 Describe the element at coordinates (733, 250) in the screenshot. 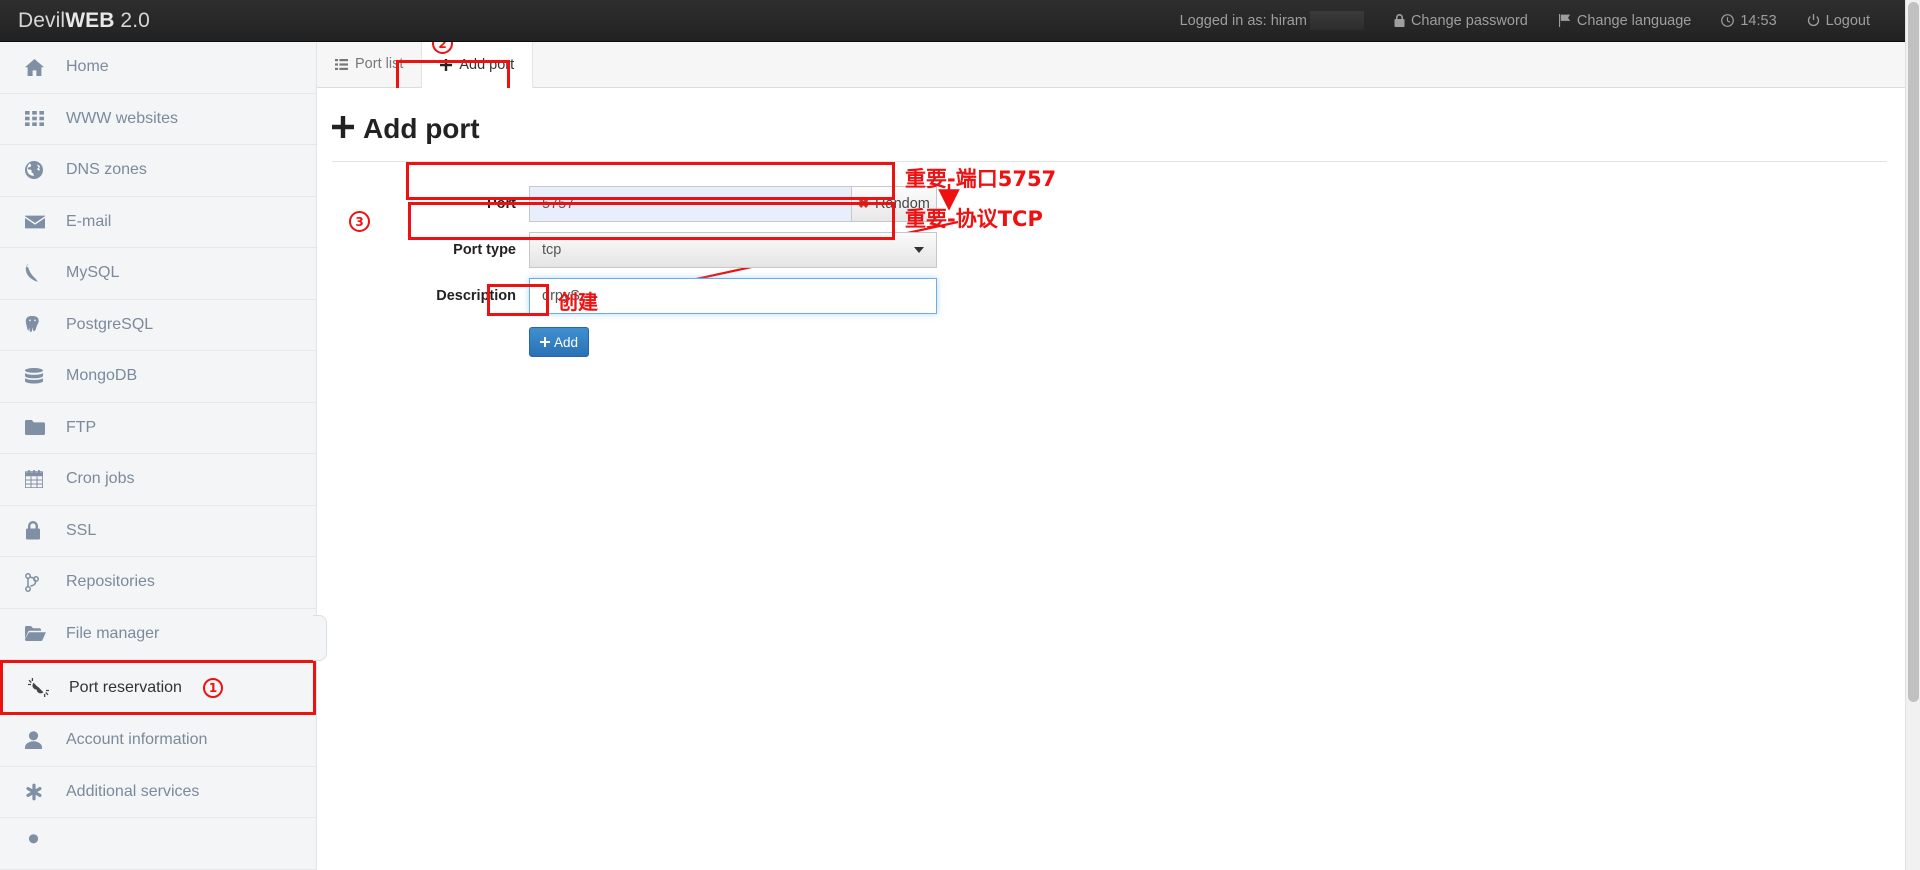

I see `port-type-select: tcp` at that location.